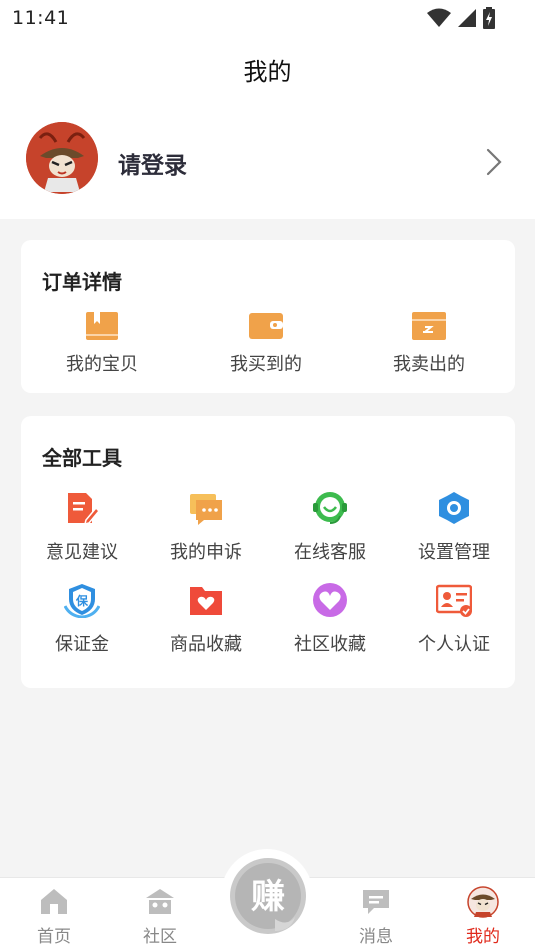 The width and height of the screenshot is (535, 951). What do you see at coordinates (62, 158) in the screenshot?
I see `avatar` at bounding box center [62, 158].